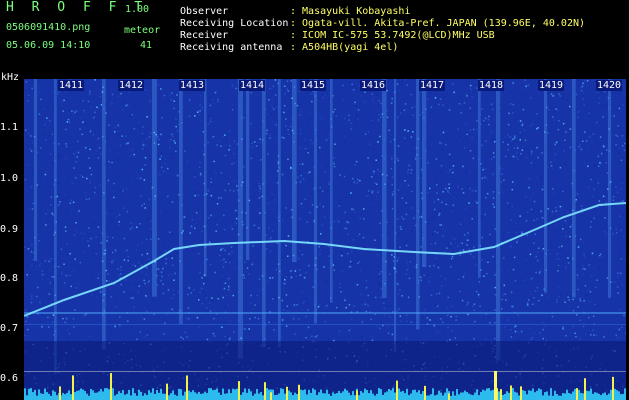 This screenshot has height=400, width=629. Describe the element at coordinates (252, 85) in the screenshot. I see `x-tick-label: 1414` at that location.